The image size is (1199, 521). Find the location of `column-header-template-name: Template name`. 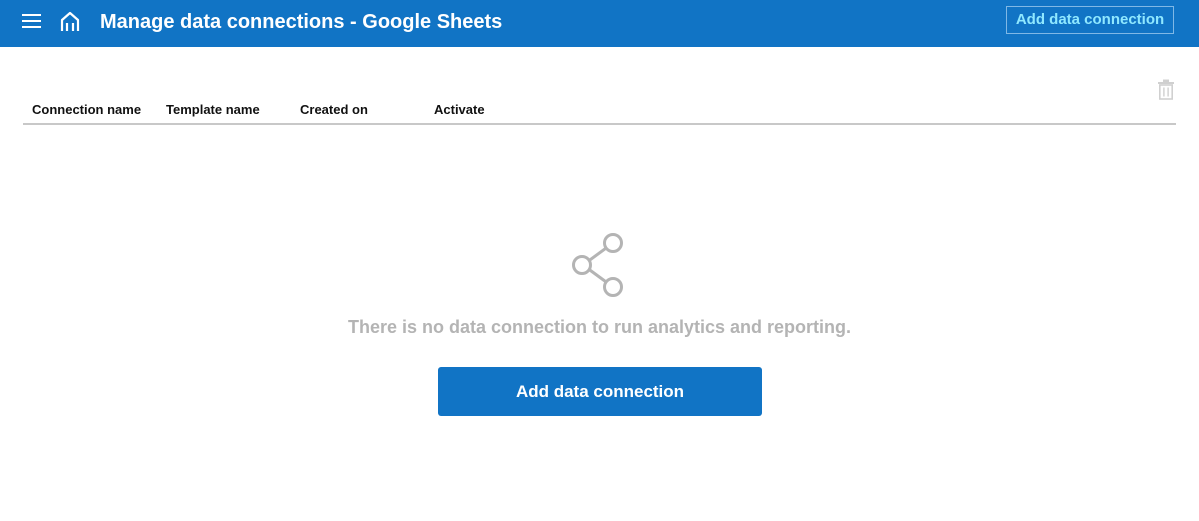

column-header-template-name: Template name is located at coordinates (213, 109).